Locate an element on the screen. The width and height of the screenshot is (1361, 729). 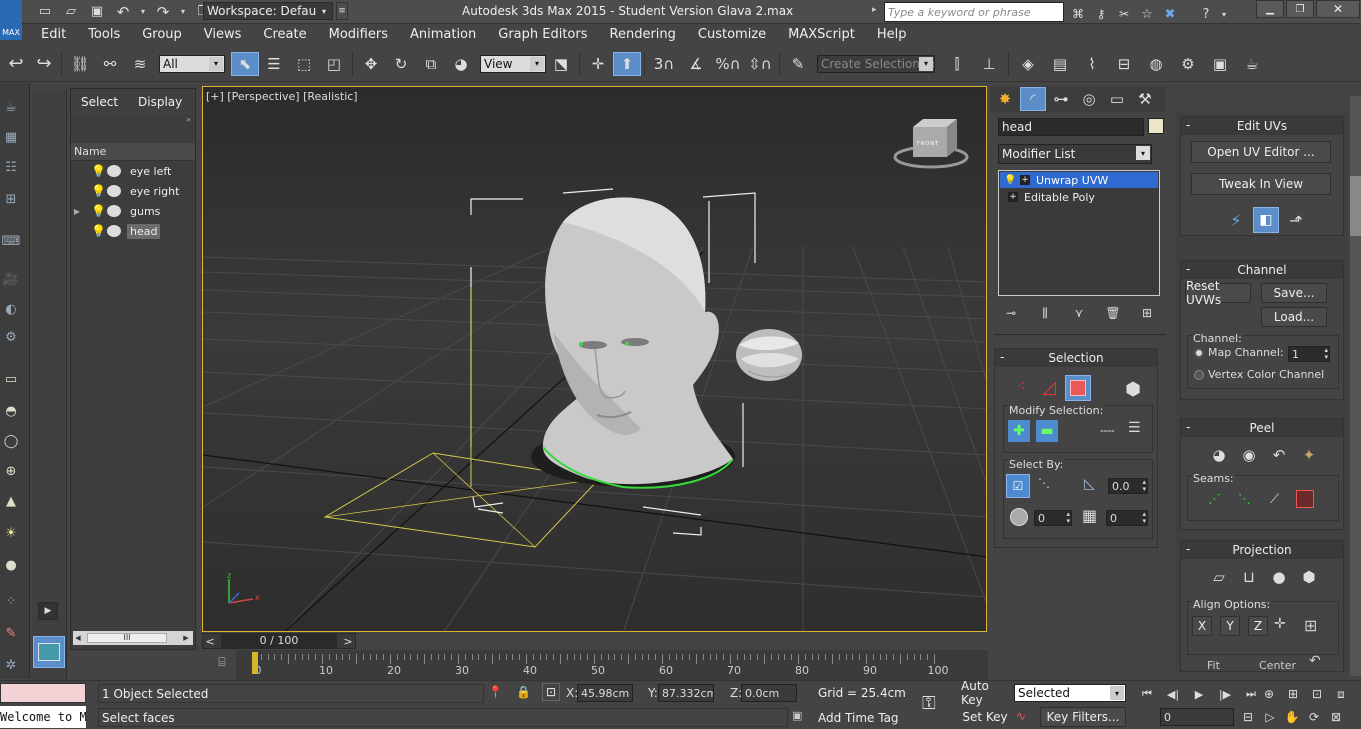
select-by-element-icon: ☑ is located at coordinates (1018, 486).